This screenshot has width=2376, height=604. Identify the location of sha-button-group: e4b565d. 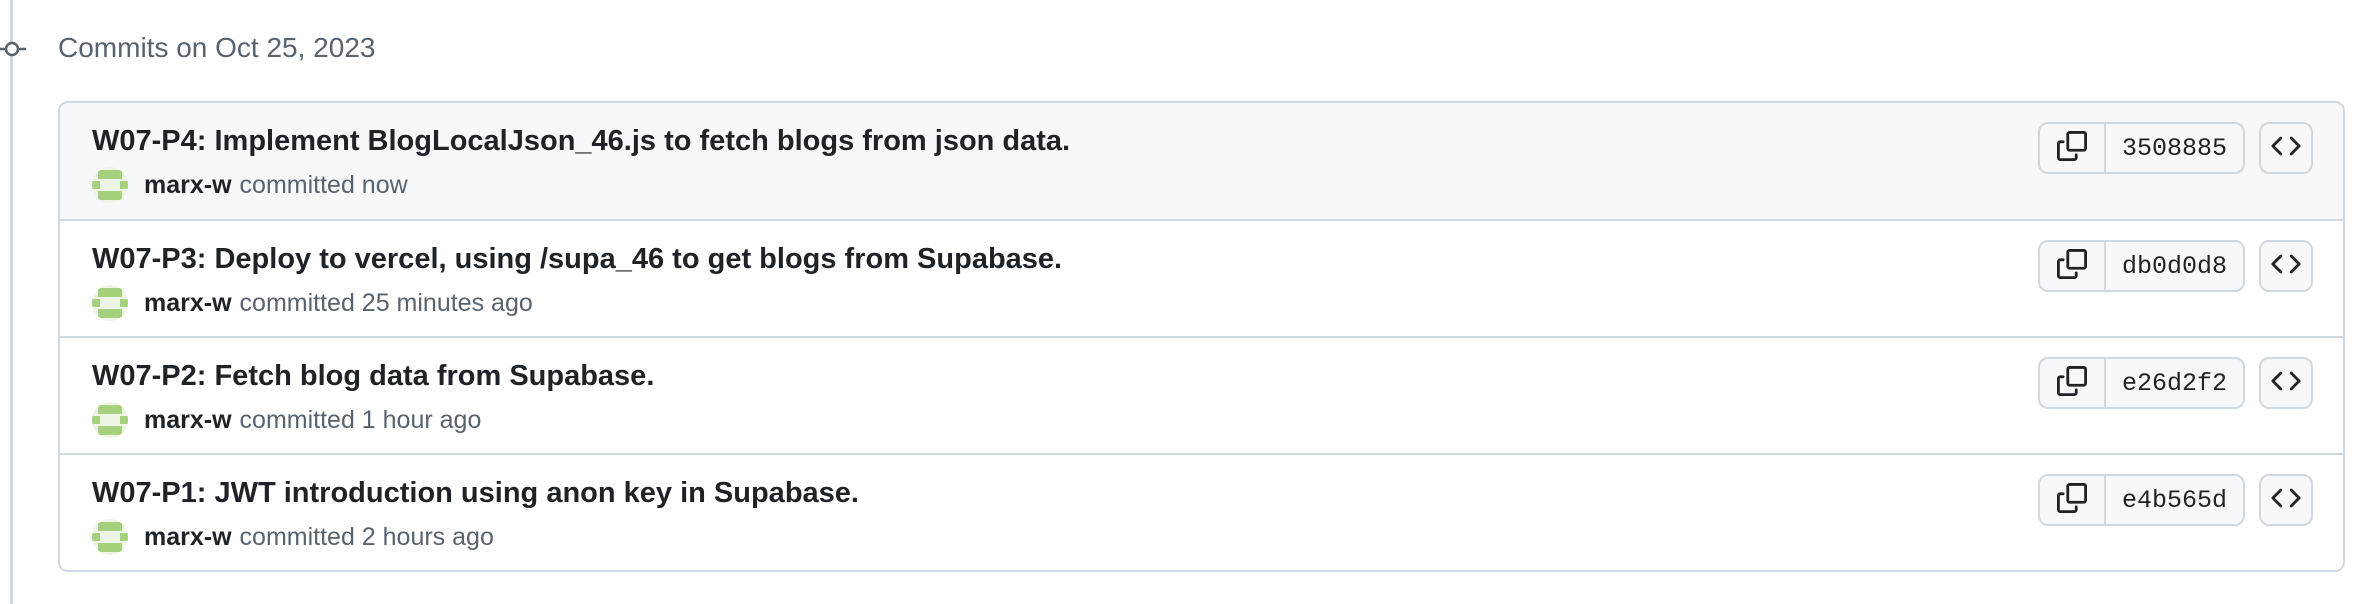
(2141, 500).